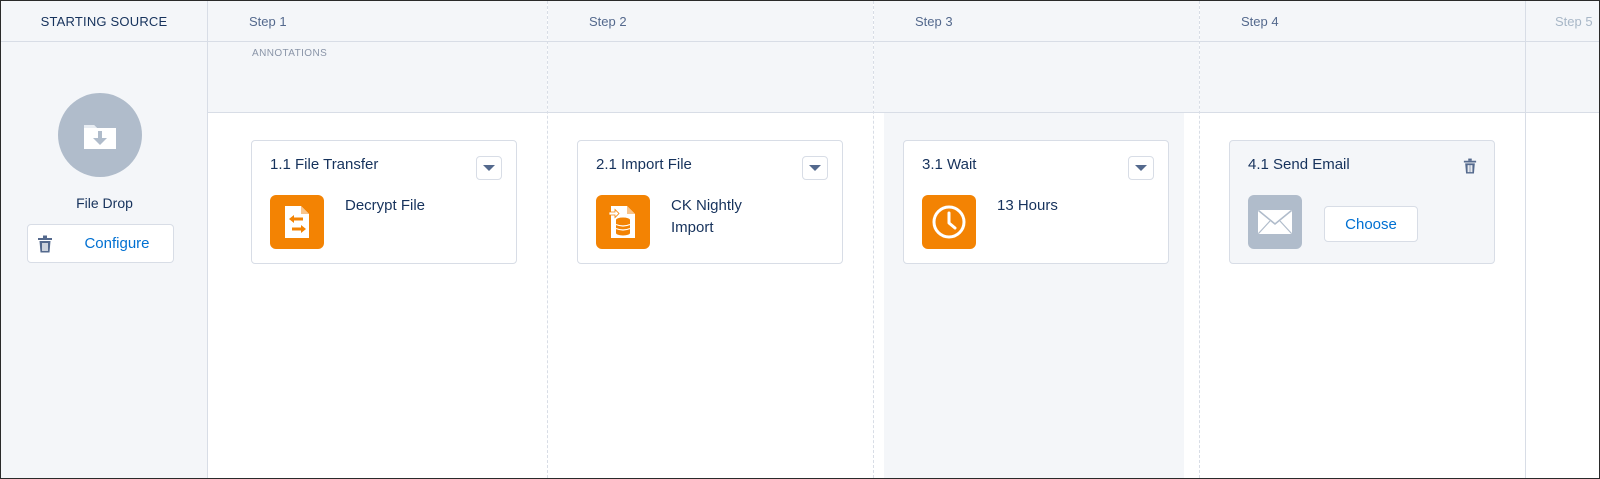 Image resolution: width=1600 pixels, height=479 pixels. I want to click on starting-source-column: STARTING SOURCE File Drop Configure, so click(104, 239).